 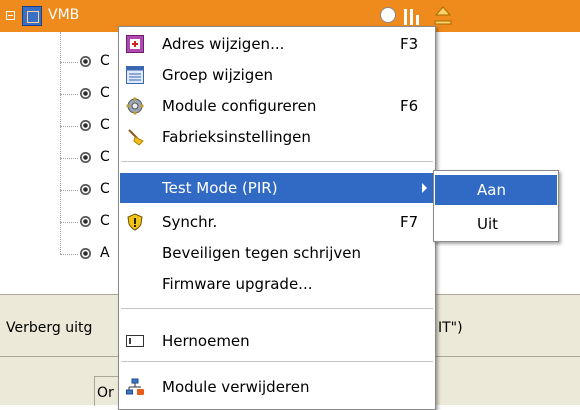 I want to click on menu-item-hernoemen: Hernoemen, so click(x=277, y=341).